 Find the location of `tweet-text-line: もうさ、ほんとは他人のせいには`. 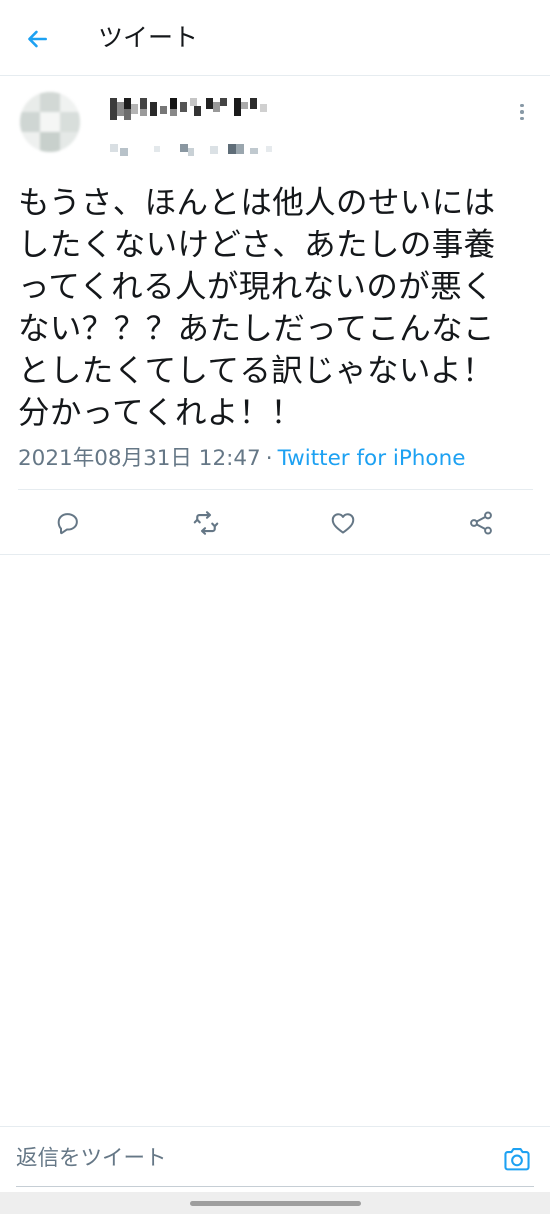

tweet-text-line: もうさ、ほんとは他人のせいには is located at coordinates (257, 203).